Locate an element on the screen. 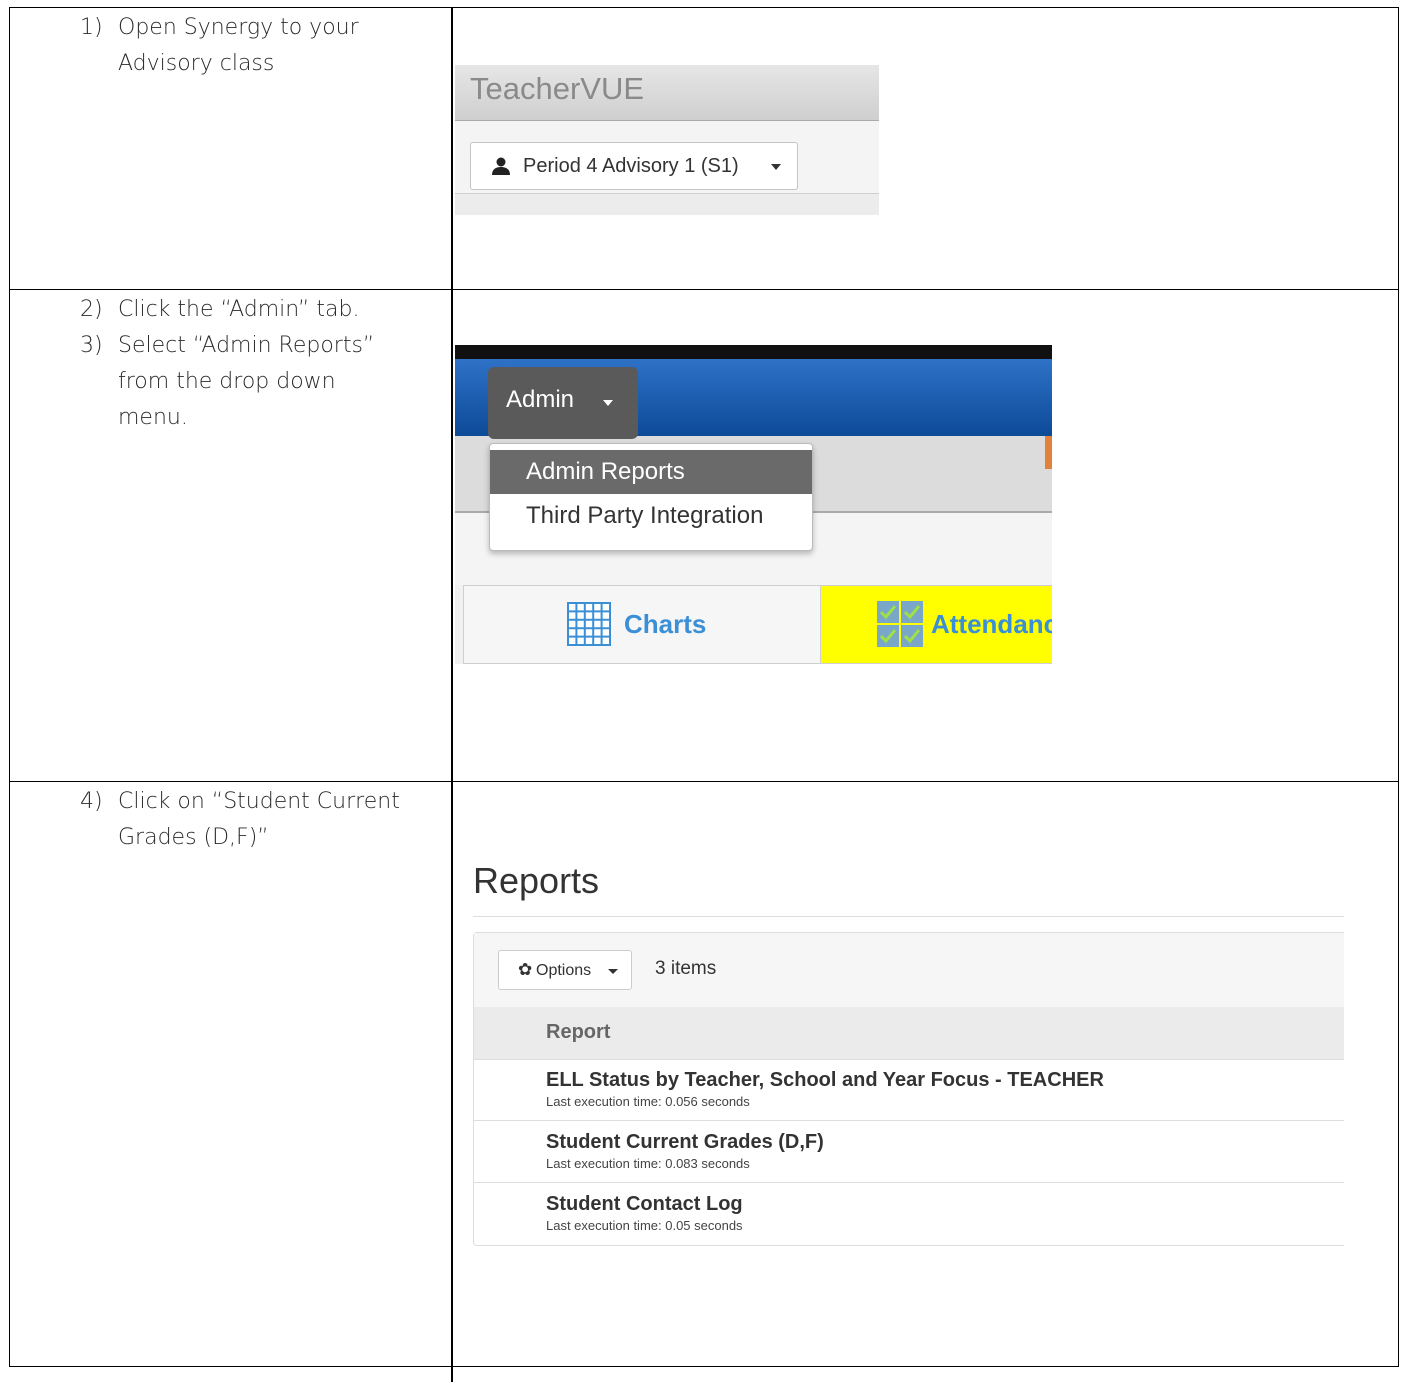  report-title: Student Current Grades (D,F) is located at coordinates (685, 1142).